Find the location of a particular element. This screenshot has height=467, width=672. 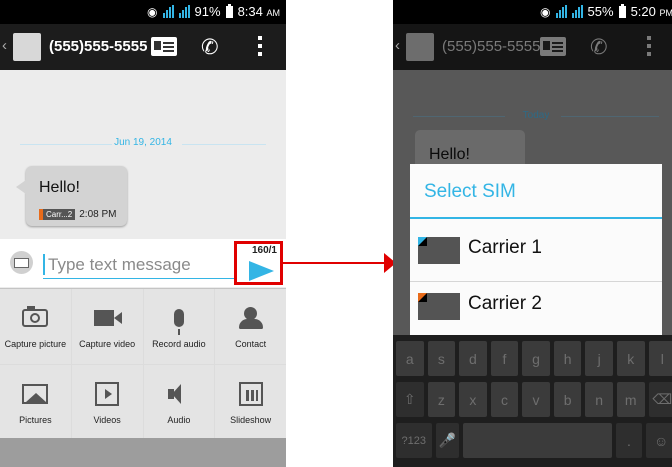

select-sim-dialog: Select SIM Carrier 1 Carrier 2 is located at coordinates (536, 249).